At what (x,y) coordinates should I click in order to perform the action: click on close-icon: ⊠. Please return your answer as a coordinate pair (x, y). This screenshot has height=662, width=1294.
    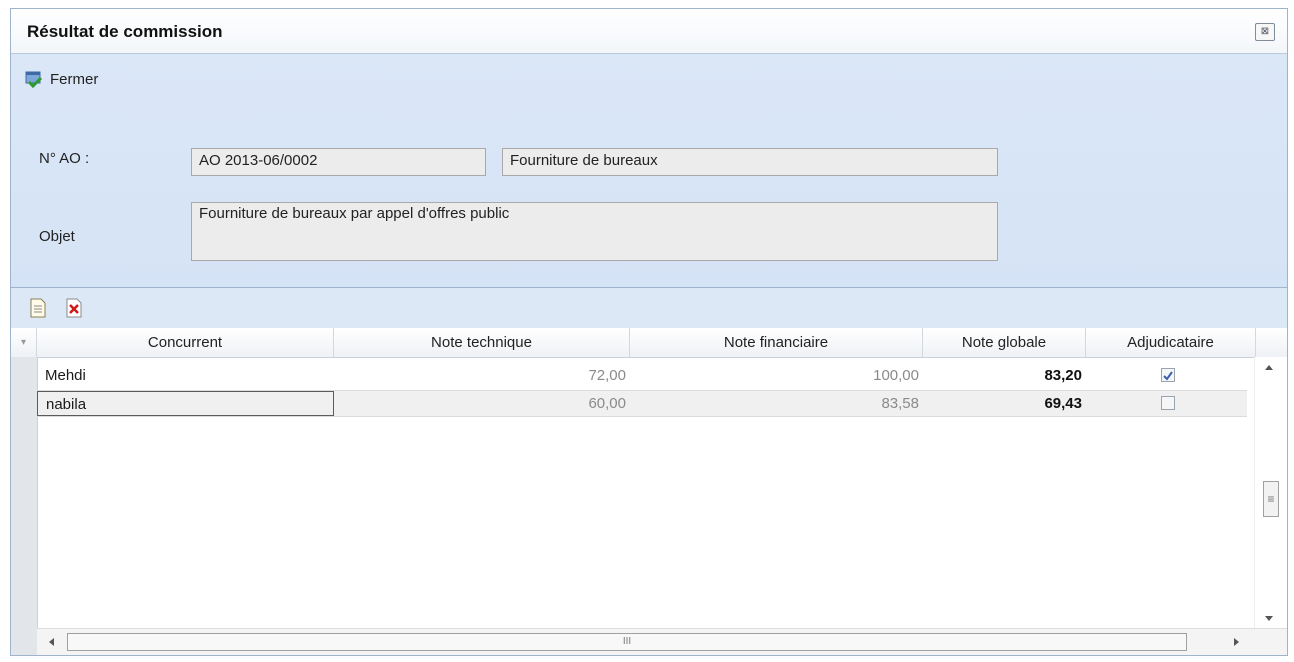
    Looking at the image, I should click on (1265, 31).